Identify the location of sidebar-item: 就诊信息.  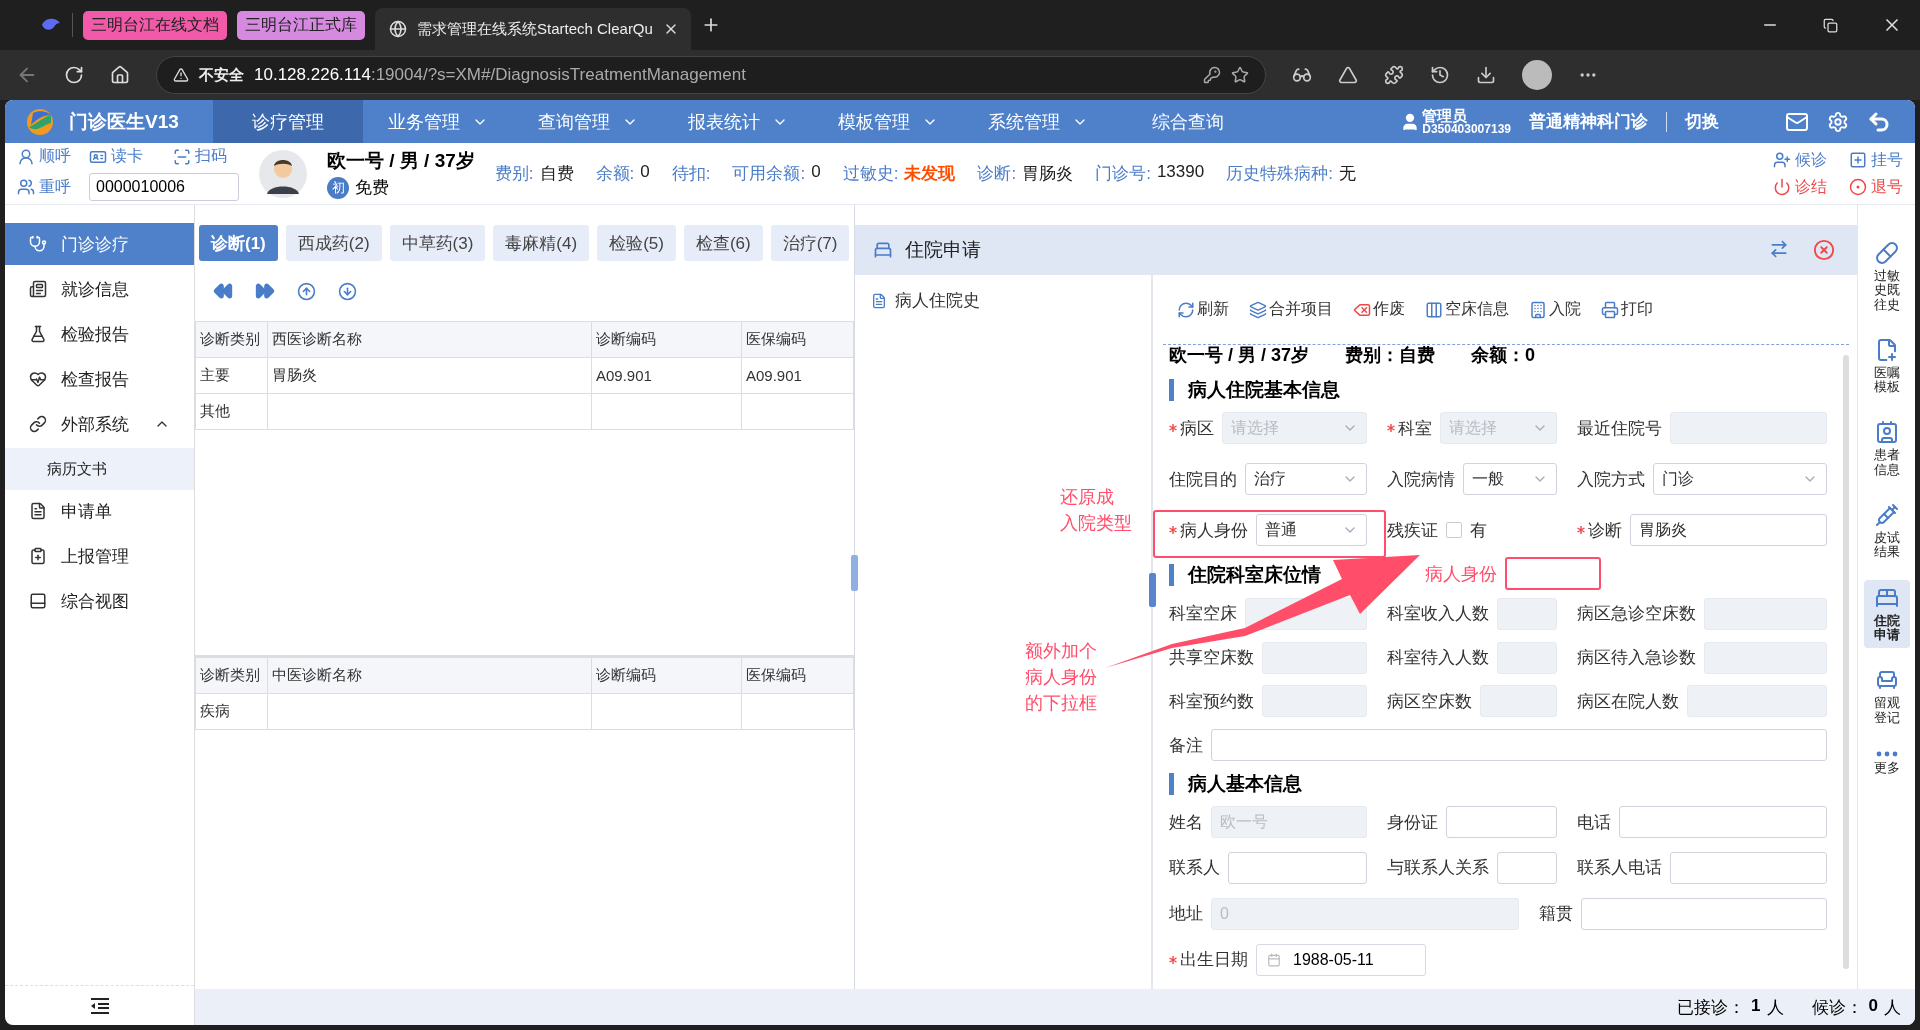
(99, 289).